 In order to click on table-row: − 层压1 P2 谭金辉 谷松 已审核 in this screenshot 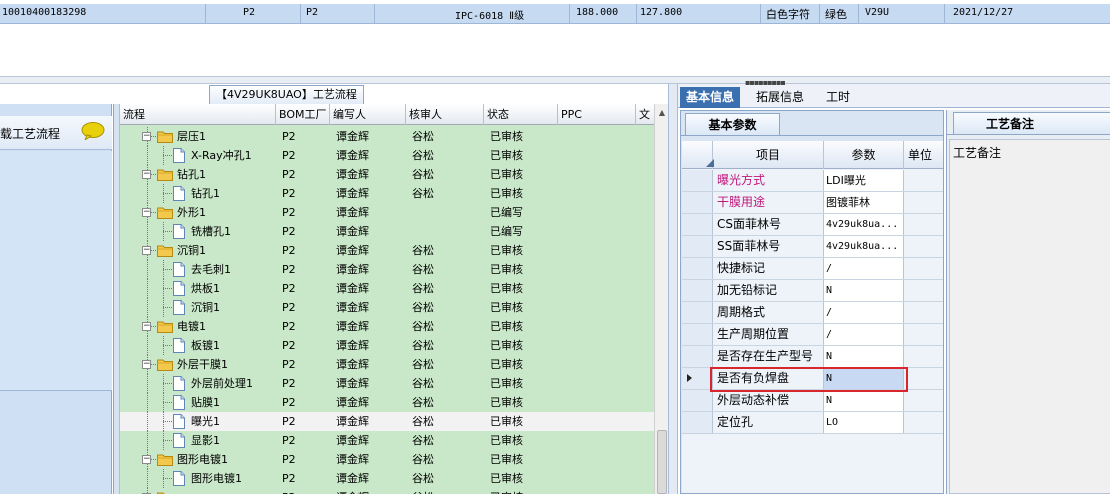, I will do `click(390, 136)`.